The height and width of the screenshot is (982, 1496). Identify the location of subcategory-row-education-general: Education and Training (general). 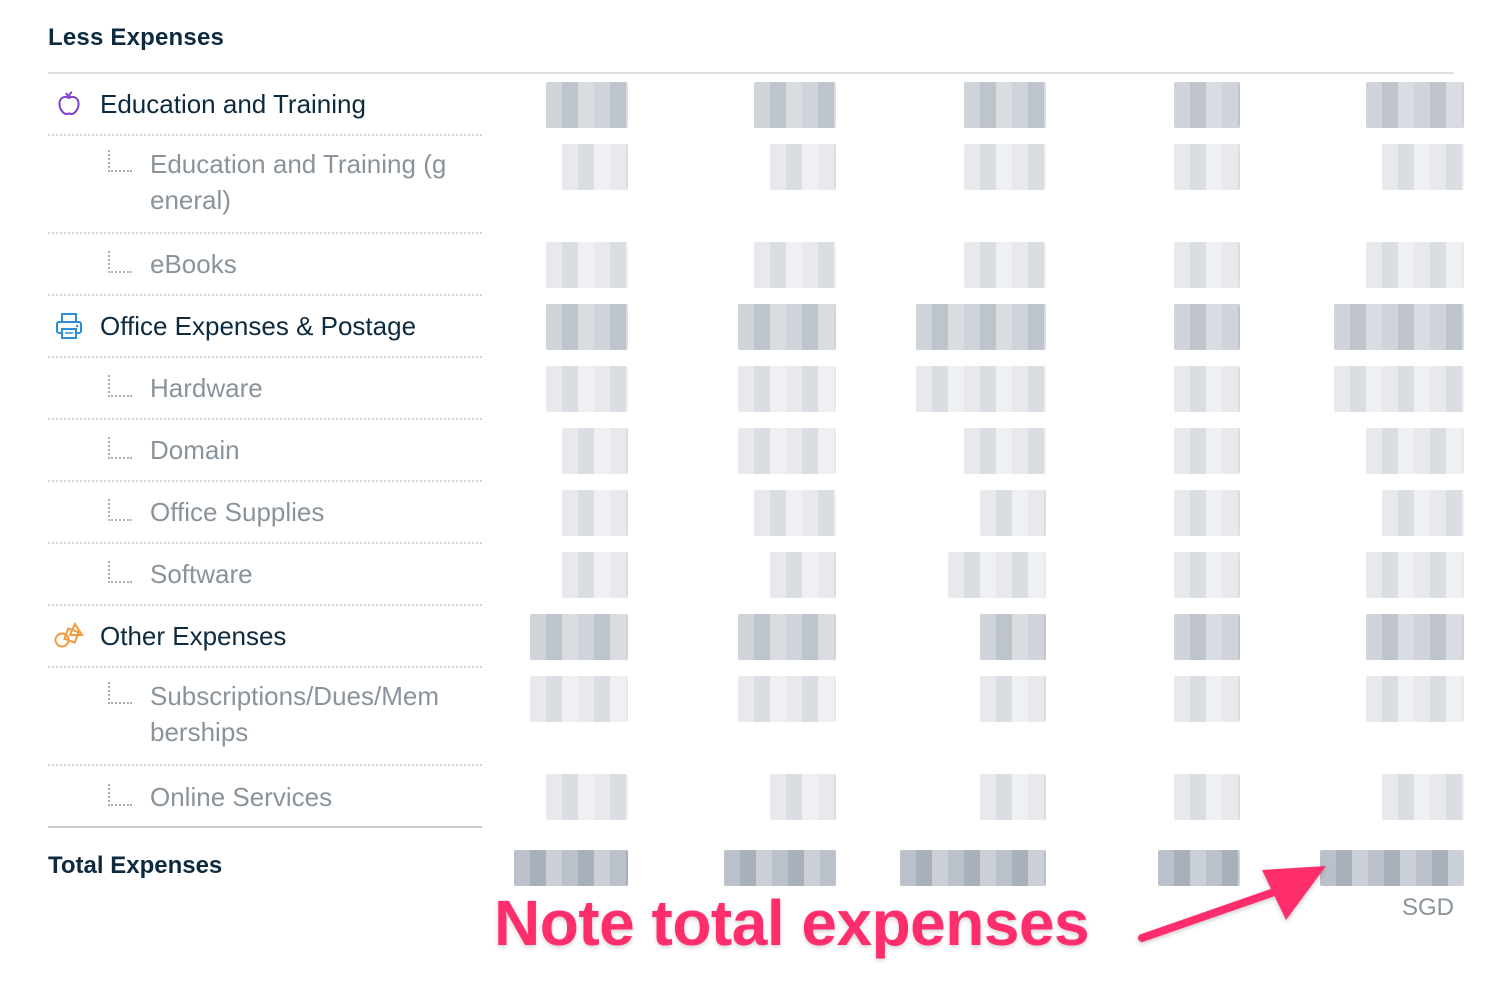
(265, 185).